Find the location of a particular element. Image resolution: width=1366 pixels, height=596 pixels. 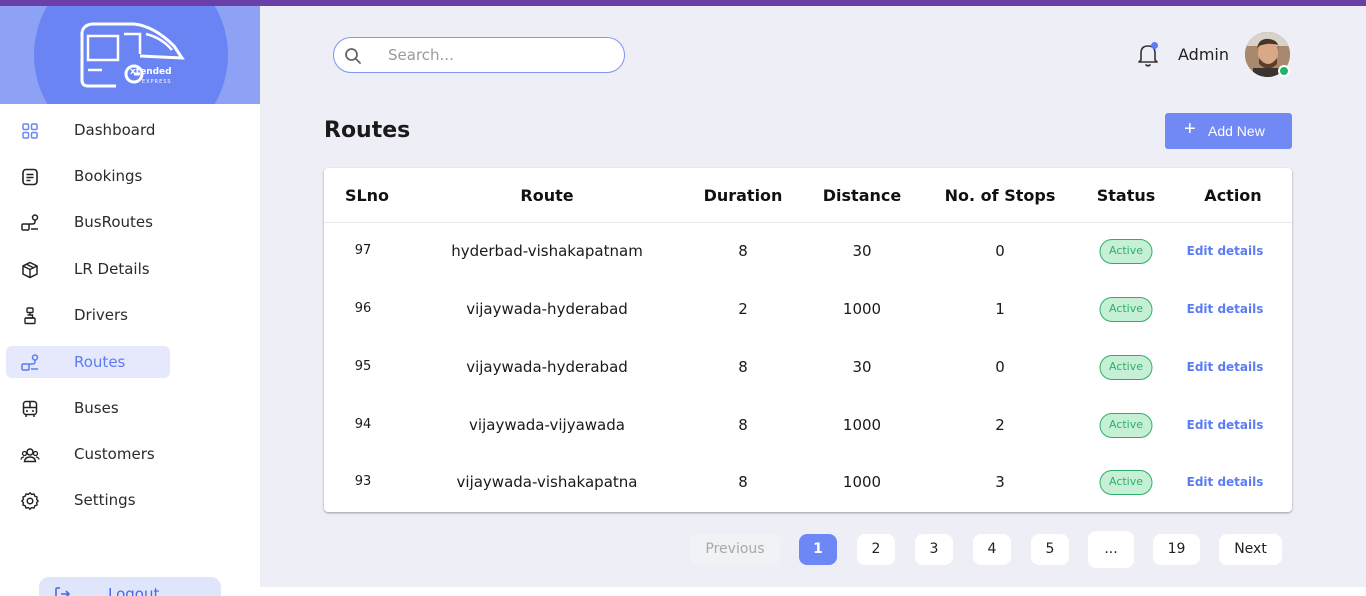

sidebar-item-dashboard: Dashboard is located at coordinates (88, 130).